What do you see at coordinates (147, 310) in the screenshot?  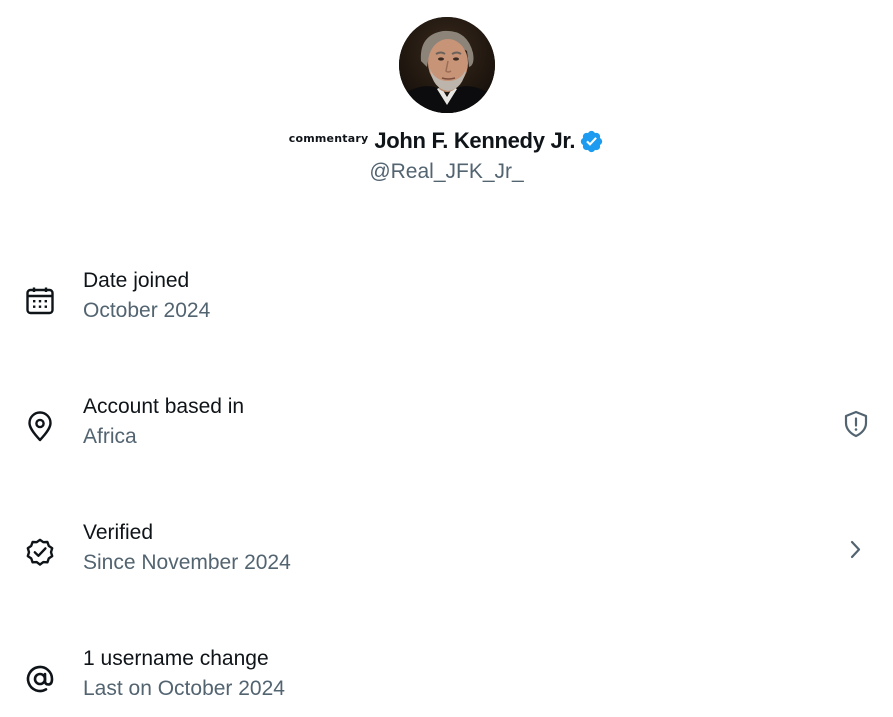 I see `detail-subtitle: October 2024` at bounding box center [147, 310].